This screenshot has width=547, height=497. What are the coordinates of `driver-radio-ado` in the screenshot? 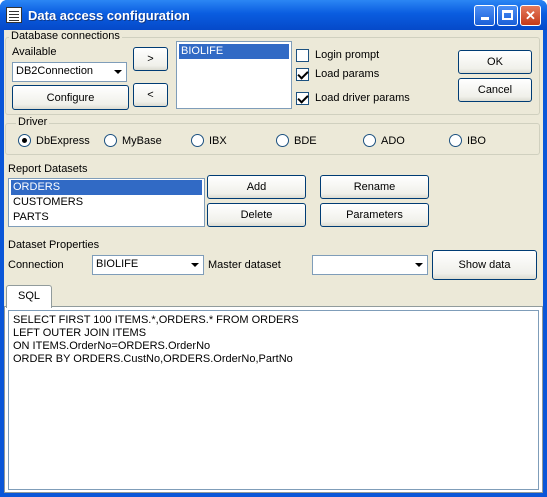 It's located at (369, 140).